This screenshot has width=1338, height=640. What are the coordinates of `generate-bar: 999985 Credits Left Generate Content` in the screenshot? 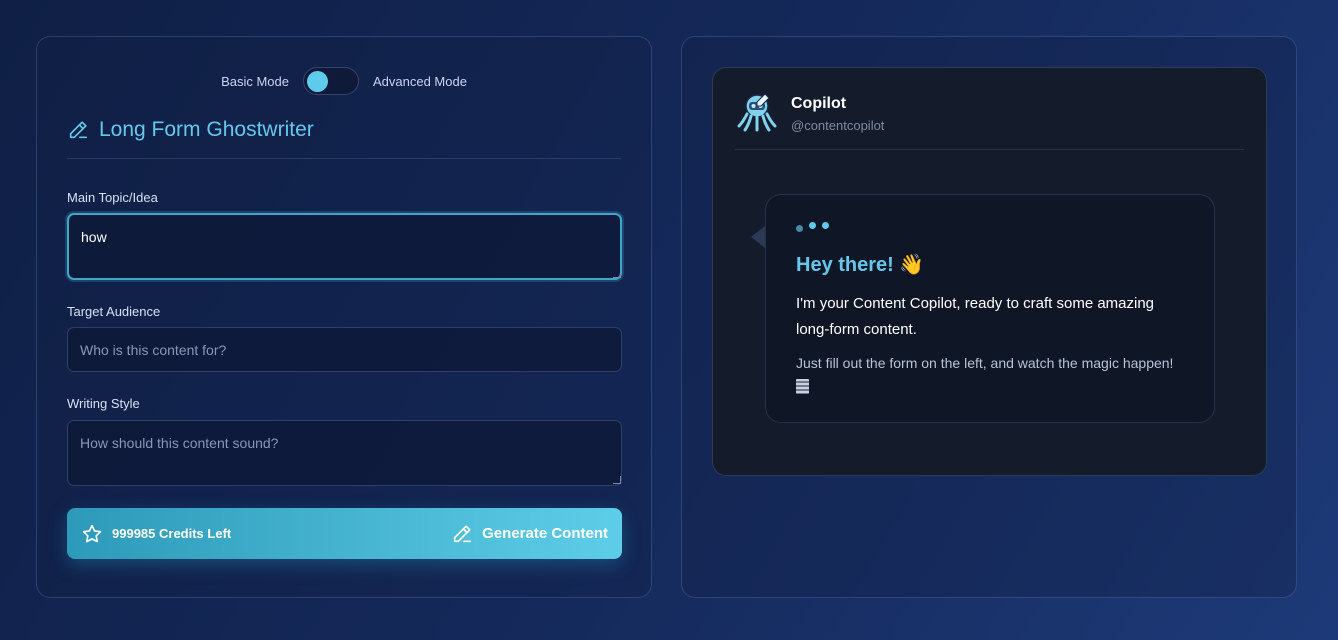 It's located at (344, 533).